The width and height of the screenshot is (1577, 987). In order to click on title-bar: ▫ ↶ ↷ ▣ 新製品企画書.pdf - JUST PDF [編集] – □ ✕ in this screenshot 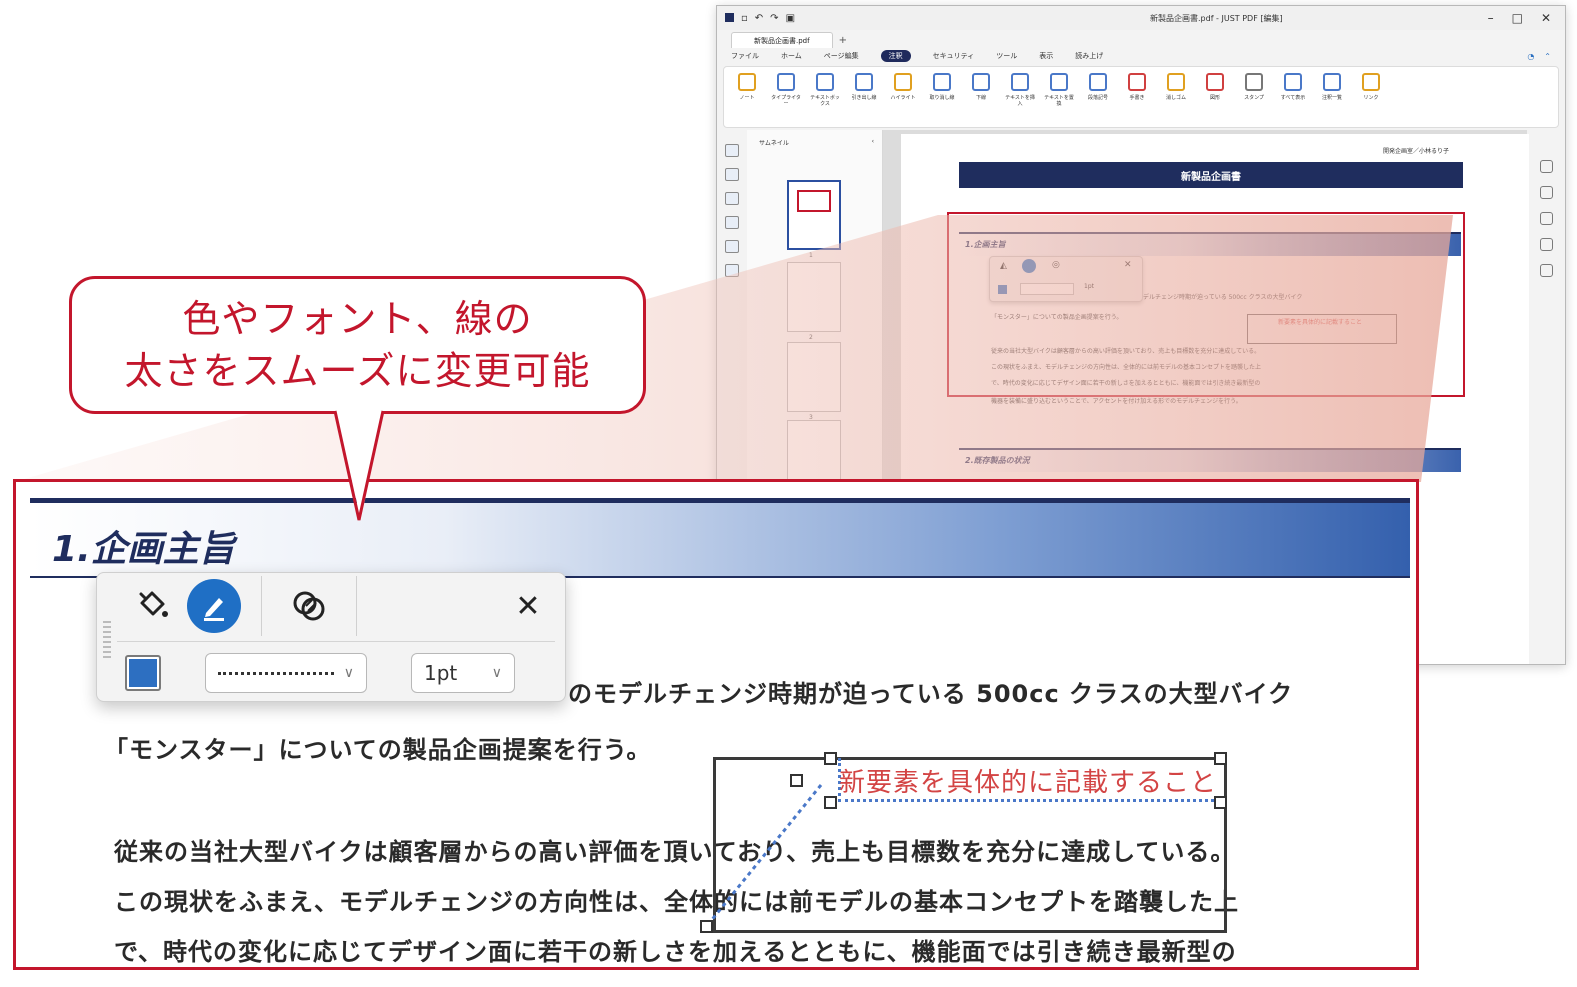, I will do `click(1141, 18)`.